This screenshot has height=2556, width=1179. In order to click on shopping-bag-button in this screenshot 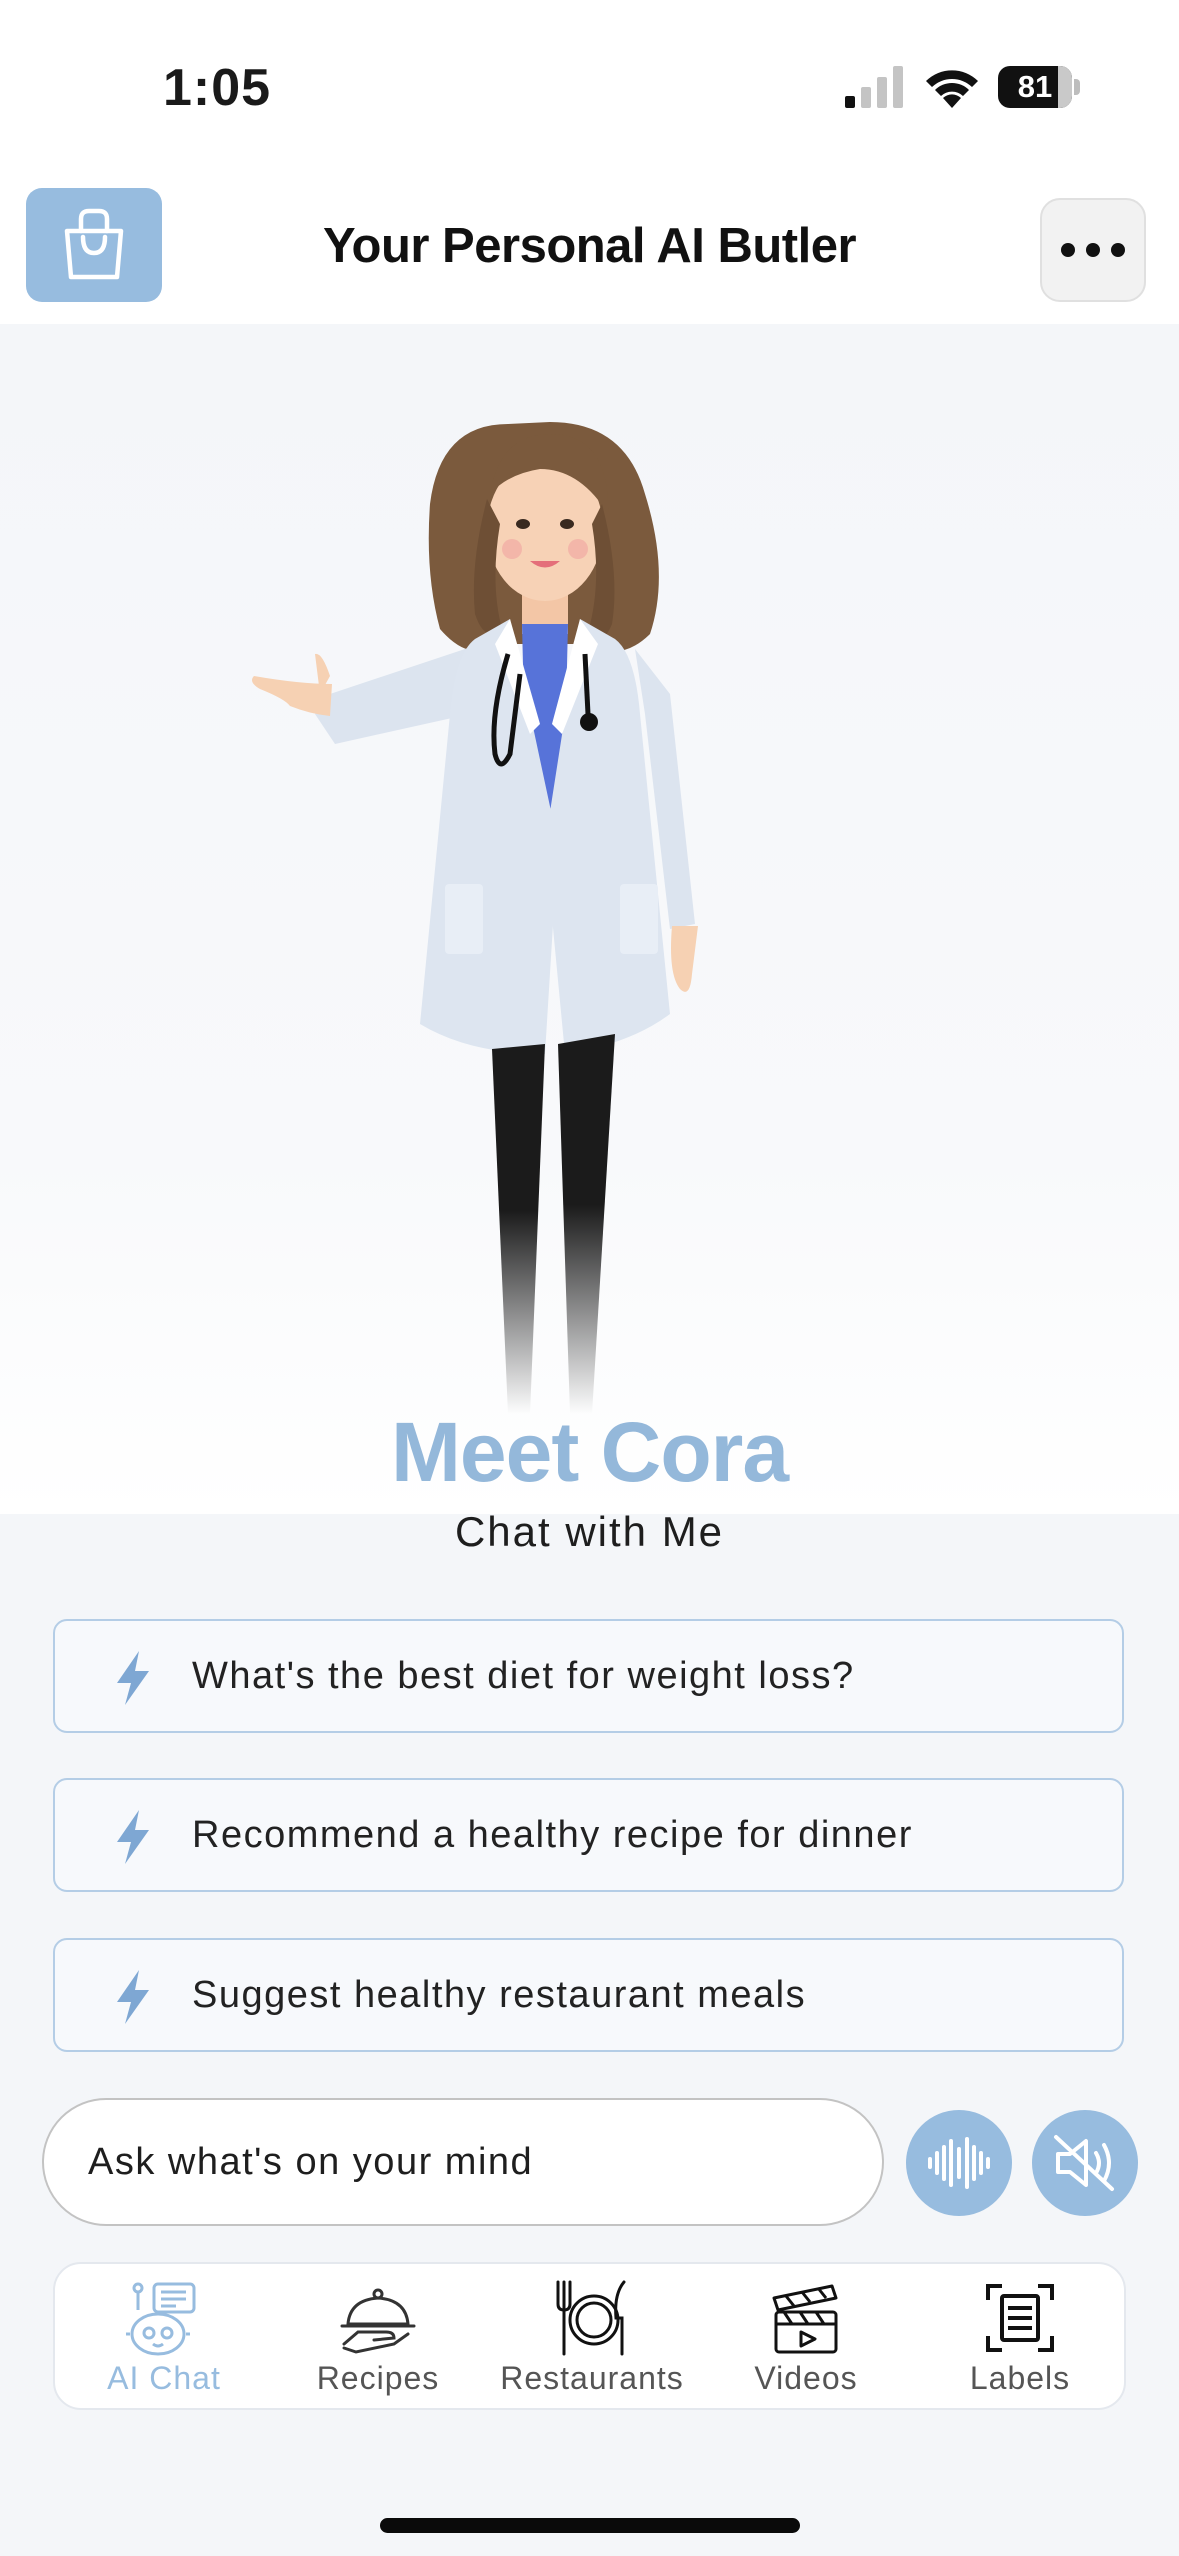, I will do `click(94, 245)`.